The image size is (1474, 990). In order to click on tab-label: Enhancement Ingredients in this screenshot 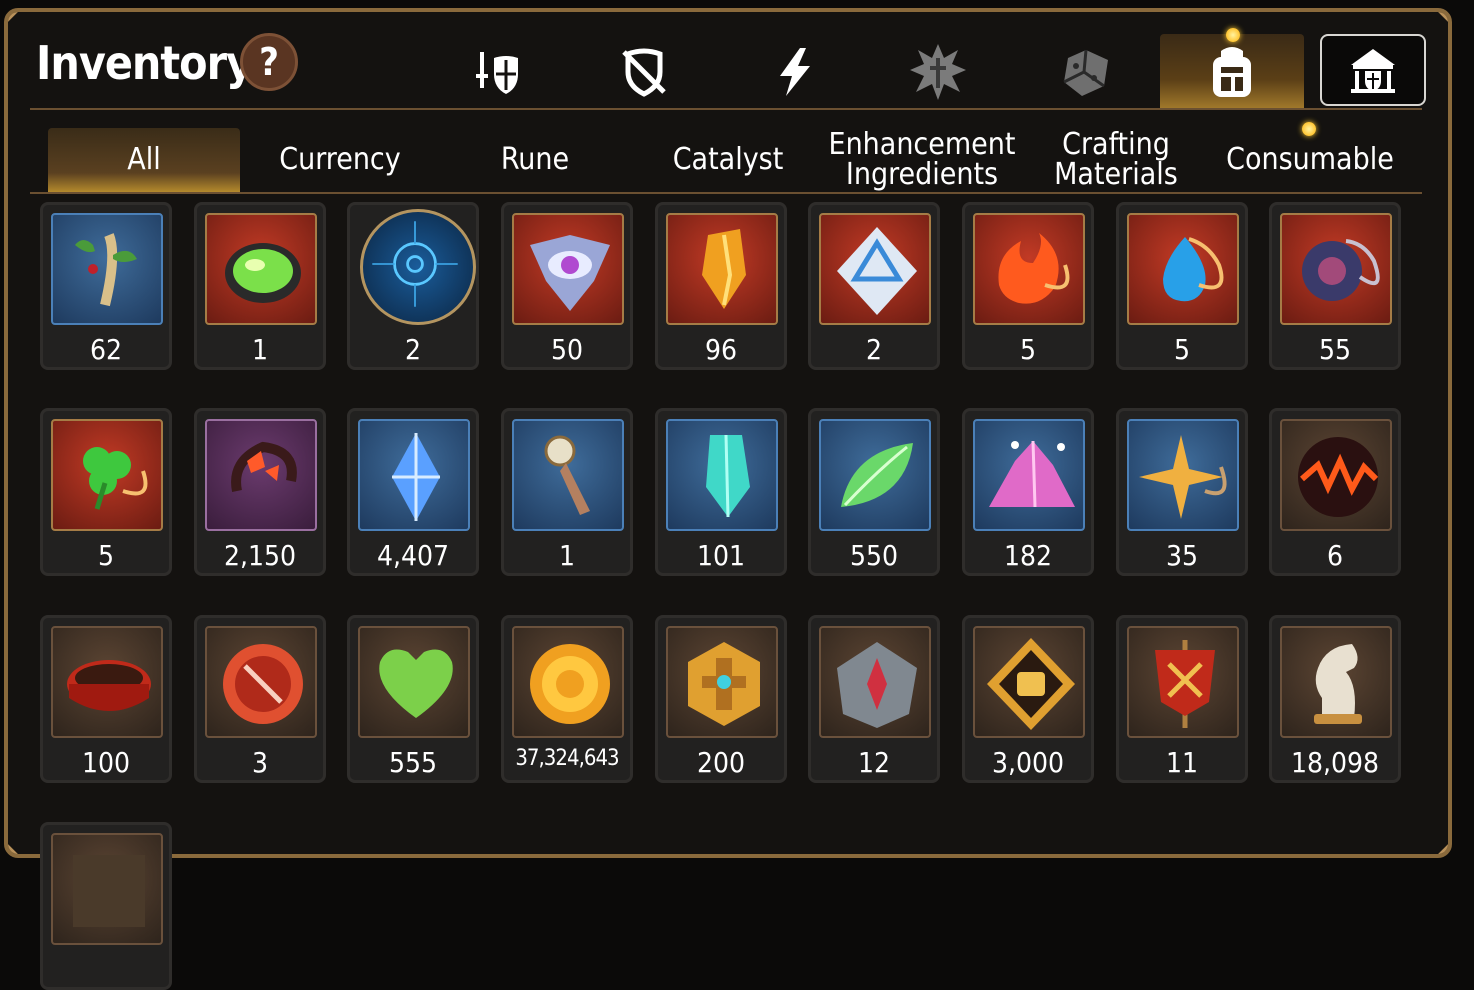, I will do `click(922, 159)`.